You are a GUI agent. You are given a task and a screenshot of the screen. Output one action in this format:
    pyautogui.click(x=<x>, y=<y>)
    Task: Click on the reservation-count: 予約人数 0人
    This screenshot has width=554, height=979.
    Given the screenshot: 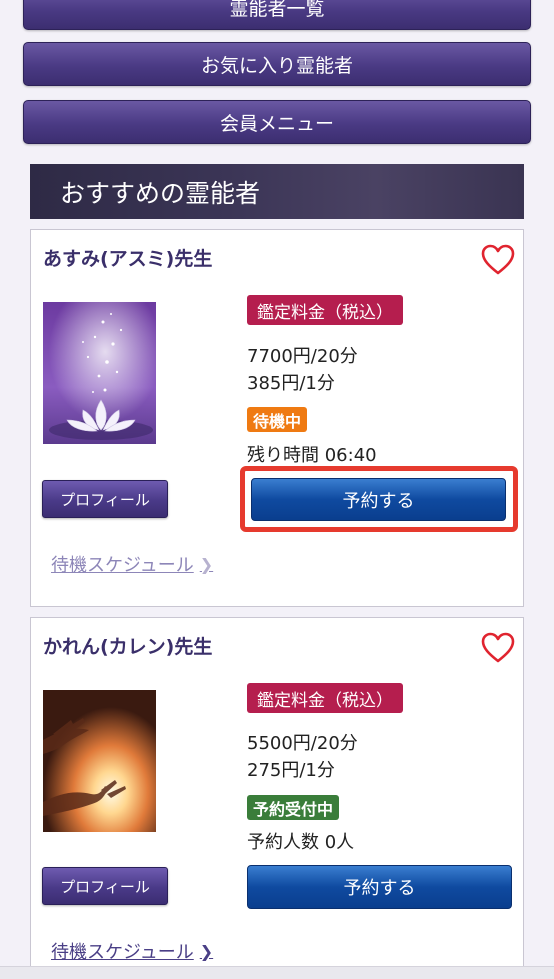 What is the action you would take?
    pyautogui.click(x=301, y=842)
    